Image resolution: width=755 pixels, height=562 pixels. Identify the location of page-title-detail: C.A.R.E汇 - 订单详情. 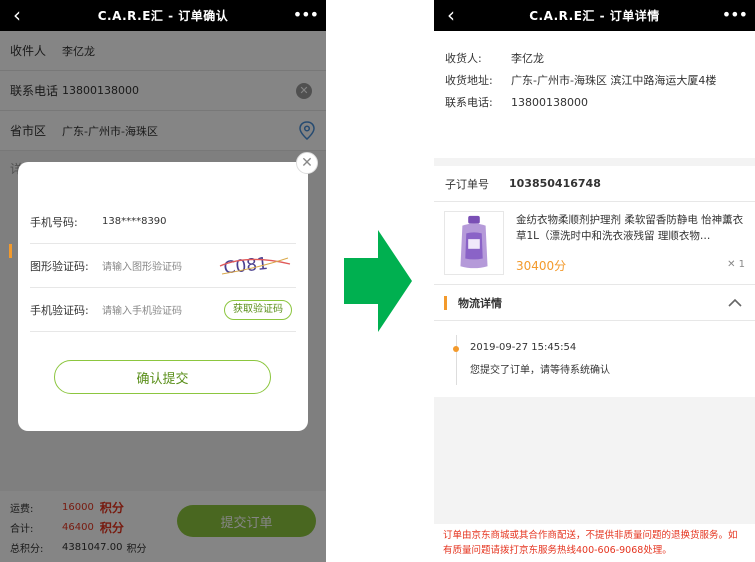
(594, 16).